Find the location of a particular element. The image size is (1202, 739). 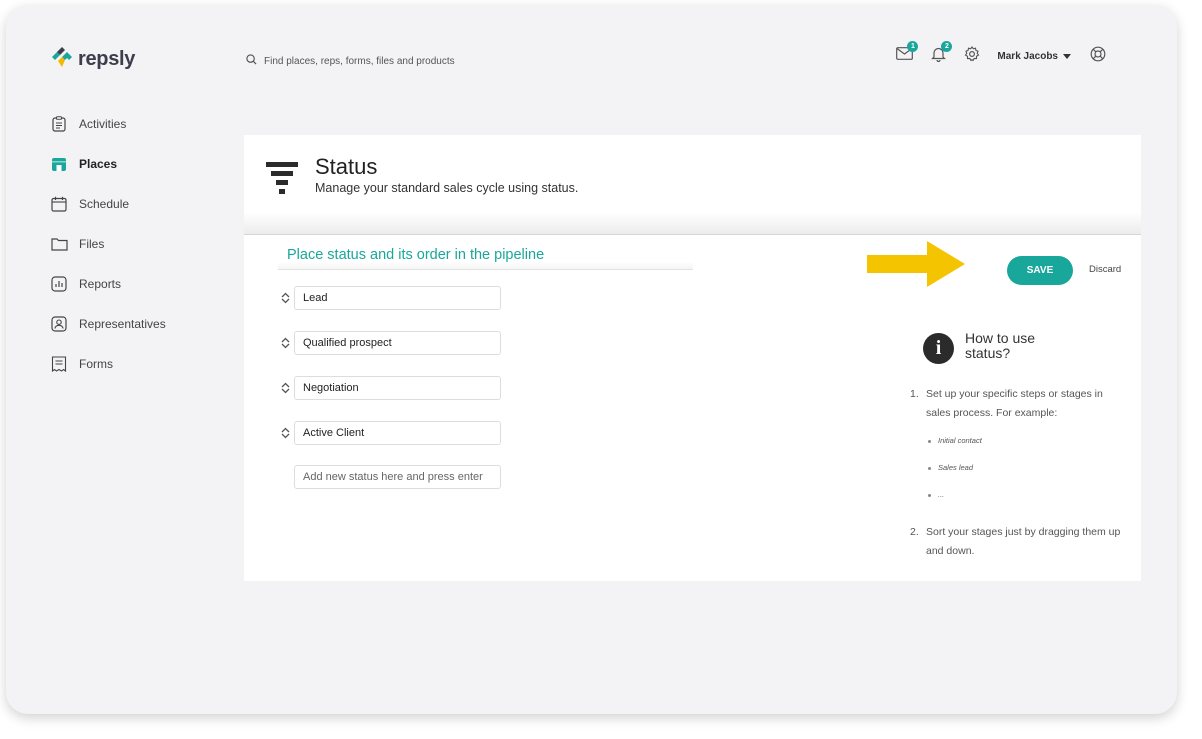

brand-name: repsly is located at coordinates (107, 59).